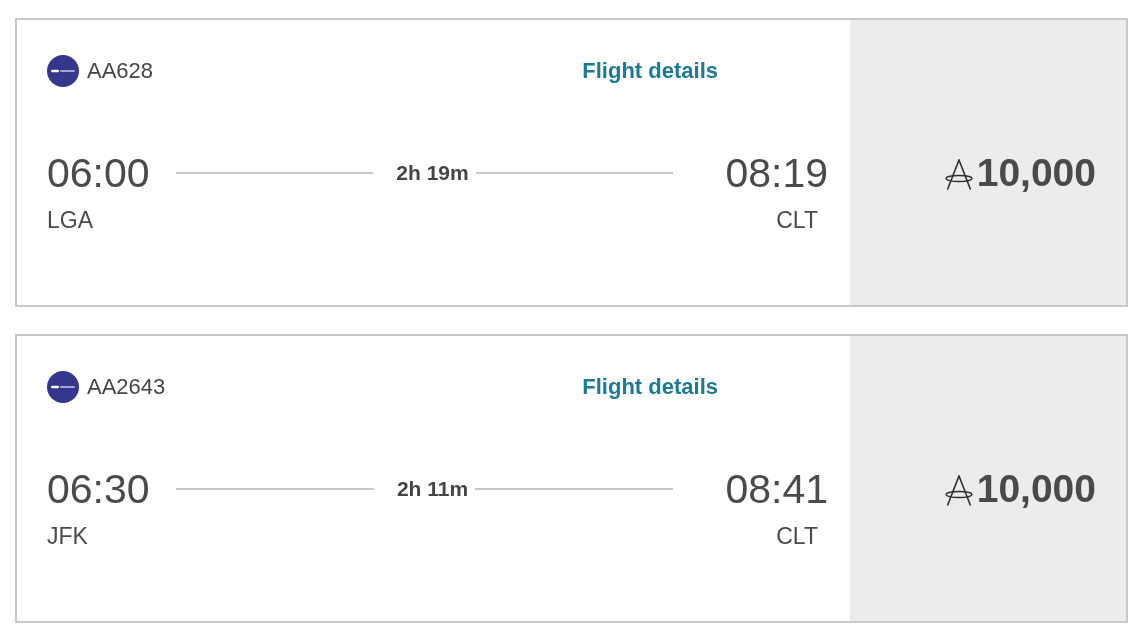 This screenshot has height=636, width=1142. I want to click on arrival-time: 08:41, so click(776, 489).